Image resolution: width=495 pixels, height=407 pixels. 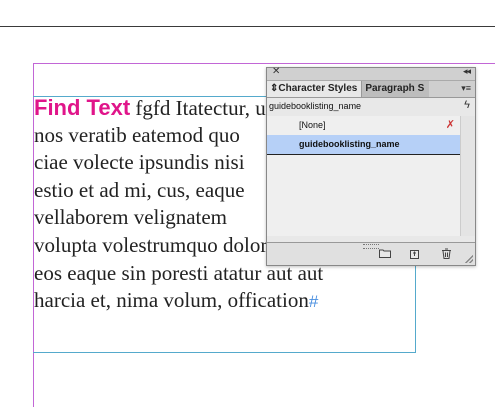 I want to click on panel-grip, so click(x=371, y=246).